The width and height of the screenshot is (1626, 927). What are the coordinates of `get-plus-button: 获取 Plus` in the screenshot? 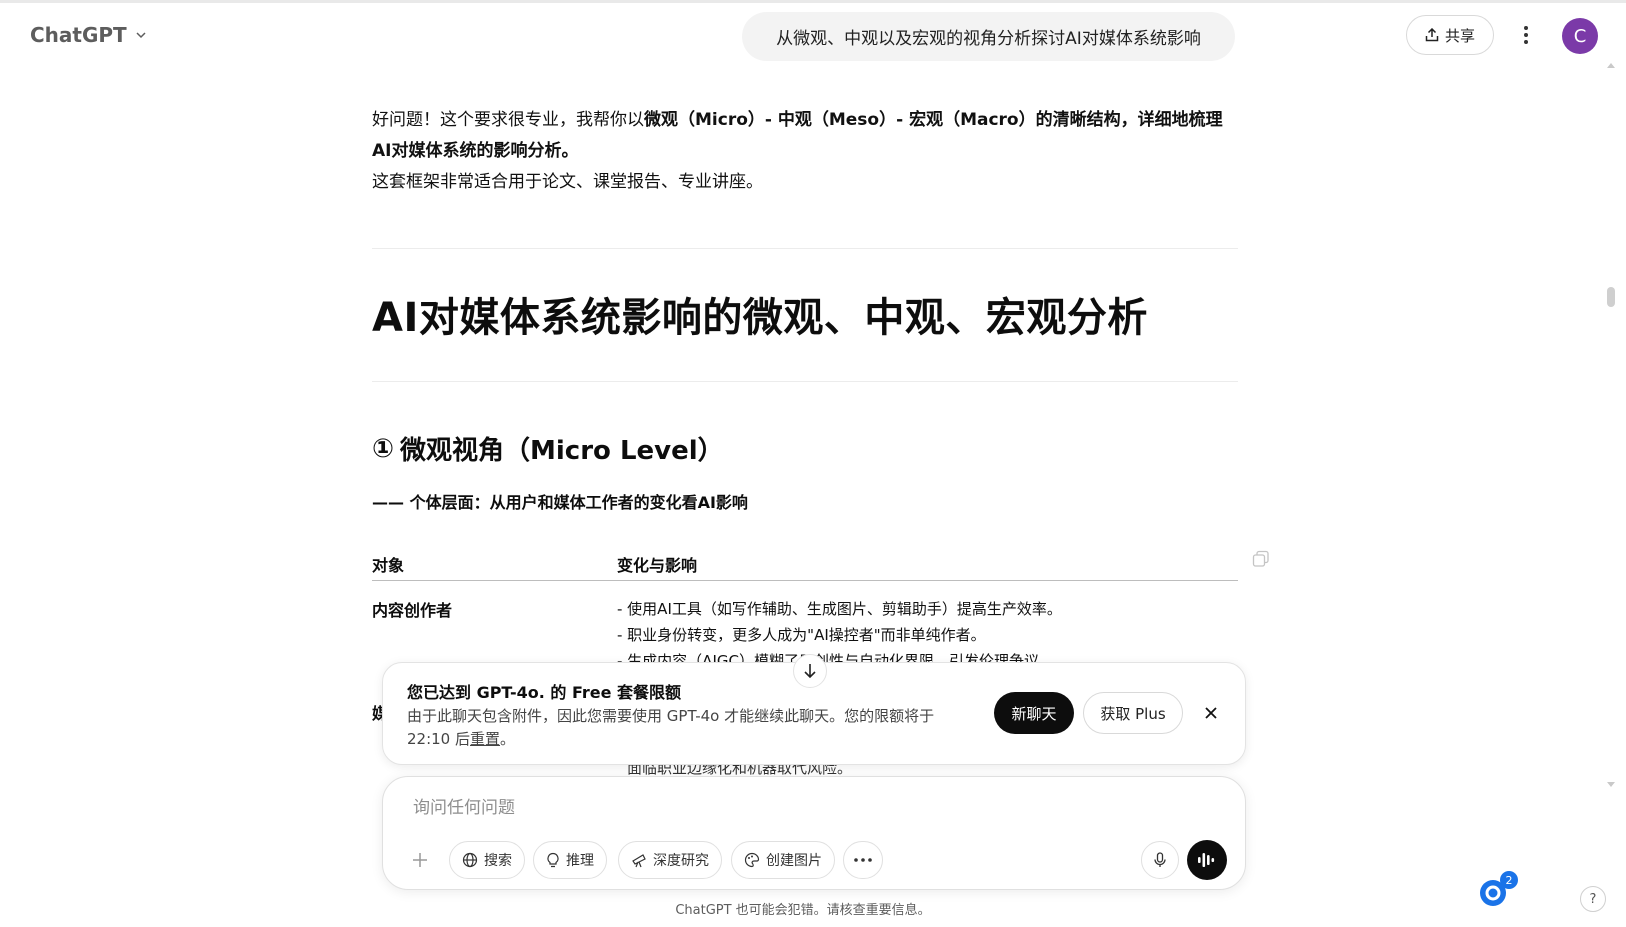 It's located at (1133, 713).